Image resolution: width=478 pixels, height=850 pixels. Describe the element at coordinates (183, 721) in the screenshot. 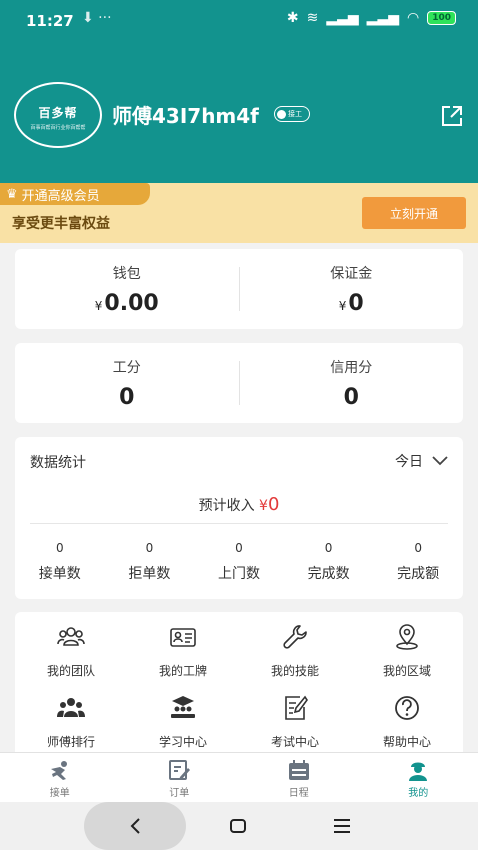

I see `menu-item-study: 学习中心` at that location.